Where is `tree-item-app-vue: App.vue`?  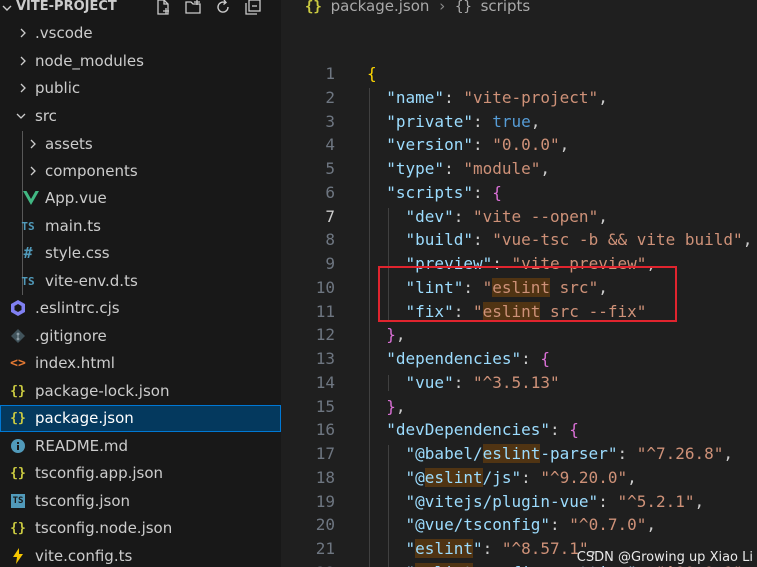 tree-item-app-vue: App.vue is located at coordinates (140, 198).